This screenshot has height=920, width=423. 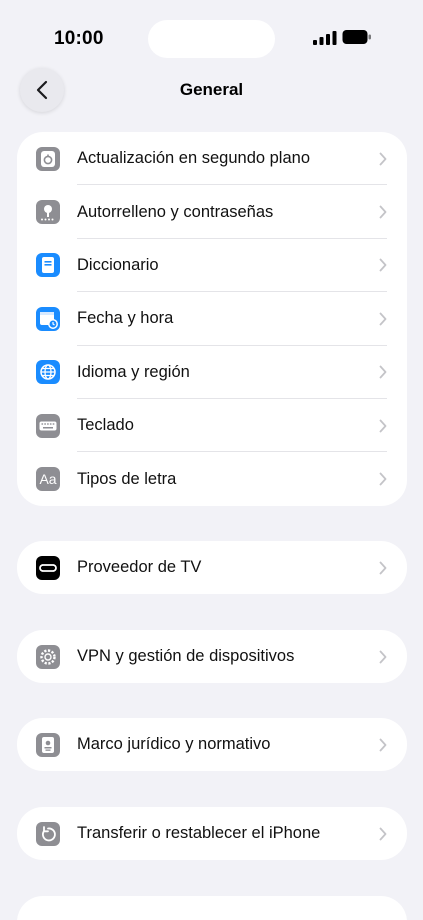 I want to click on row-vpn-device-management: VPN y gestión de dispositivos, so click(x=212, y=656).